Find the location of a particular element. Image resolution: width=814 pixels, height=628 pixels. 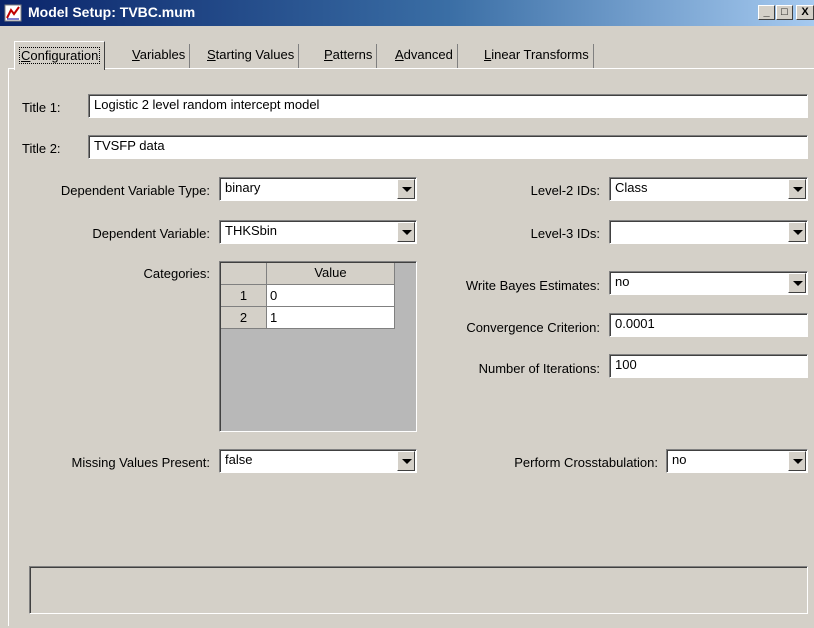

title2-input: TVSFP data is located at coordinates (448, 147).